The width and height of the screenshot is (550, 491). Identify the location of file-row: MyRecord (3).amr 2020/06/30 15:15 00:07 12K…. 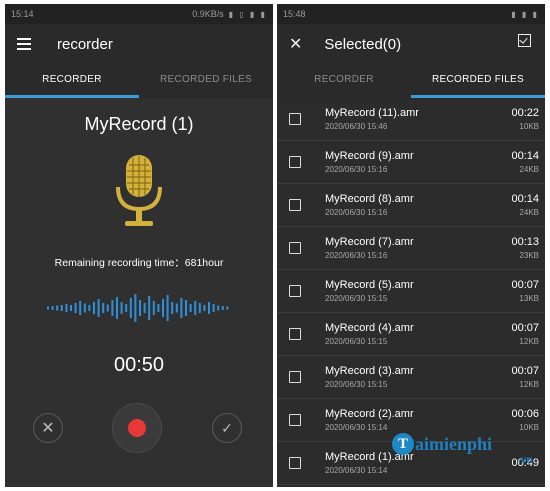
(411, 377).